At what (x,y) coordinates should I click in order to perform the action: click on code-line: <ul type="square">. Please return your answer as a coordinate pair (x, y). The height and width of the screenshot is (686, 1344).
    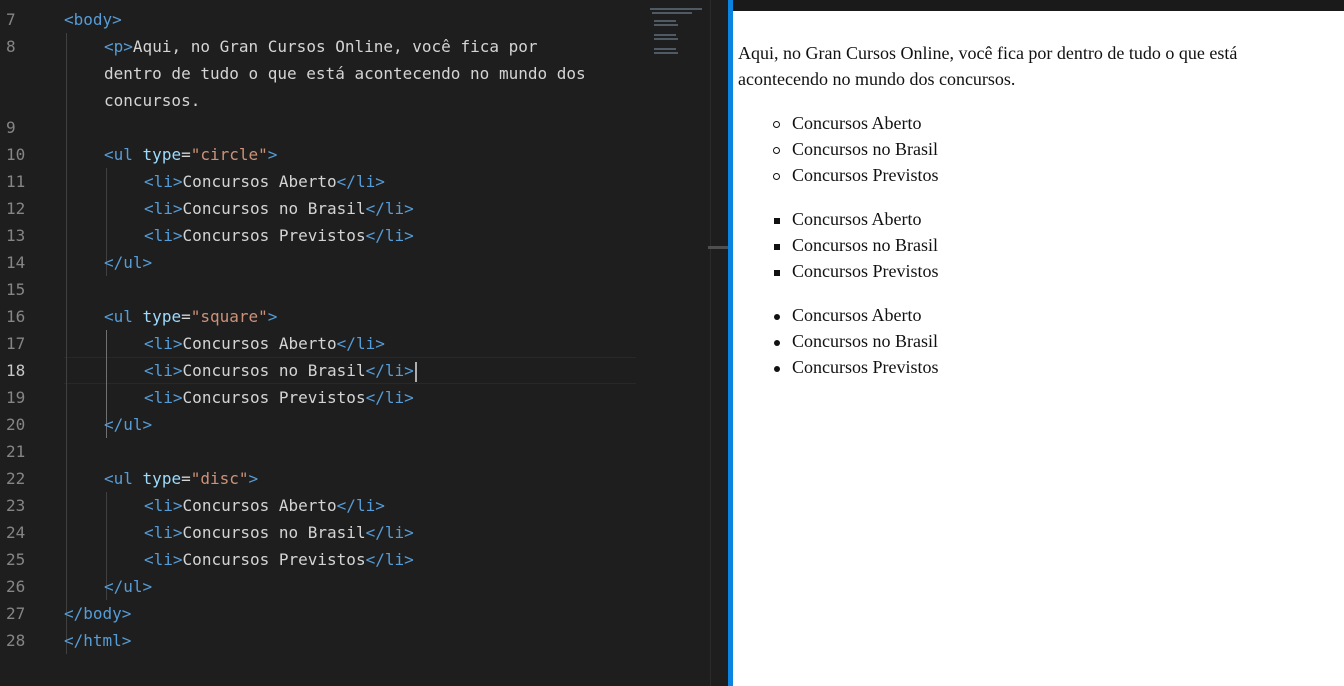
    Looking at the image, I should click on (386, 316).